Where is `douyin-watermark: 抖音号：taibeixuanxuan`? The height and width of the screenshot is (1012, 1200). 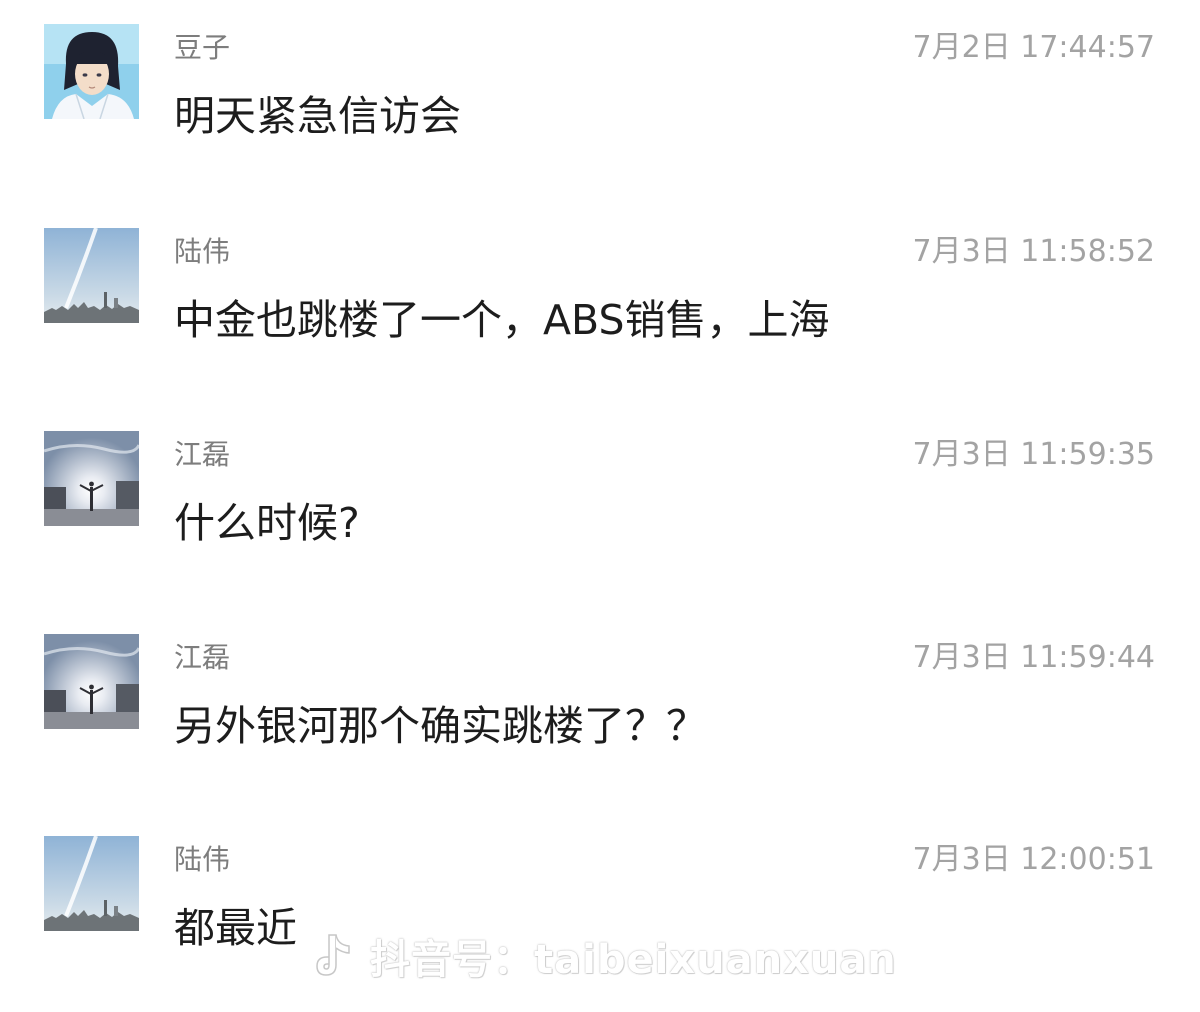 douyin-watermark: 抖音号：taibeixuanxuan is located at coordinates (604, 956).